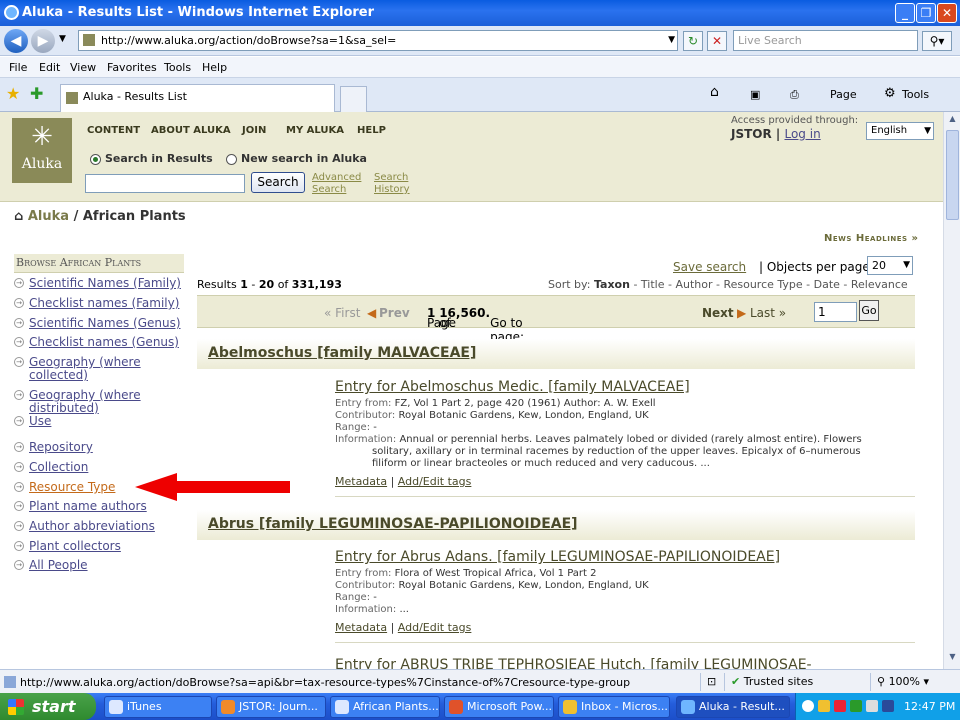  Describe the element at coordinates (42, 150) in the screenshot. I see `aluka-logo: ✳ Aluka` at that location.